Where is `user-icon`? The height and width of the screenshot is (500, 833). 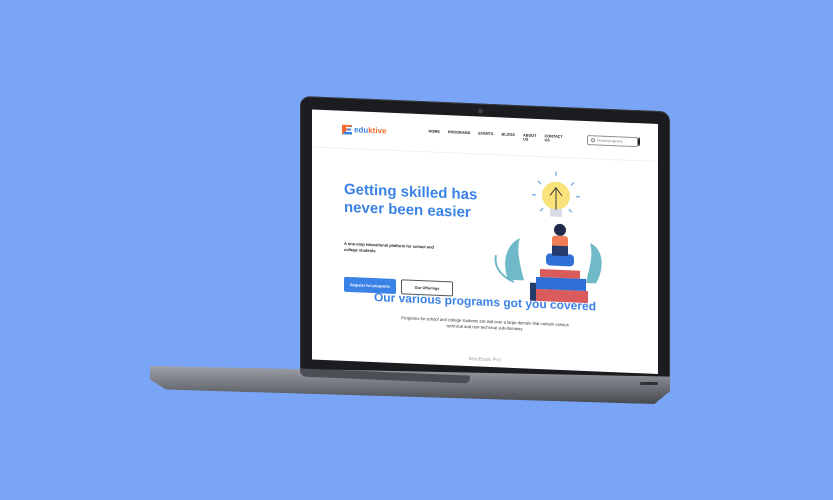
user-icon is located at coordinates (638, 142).